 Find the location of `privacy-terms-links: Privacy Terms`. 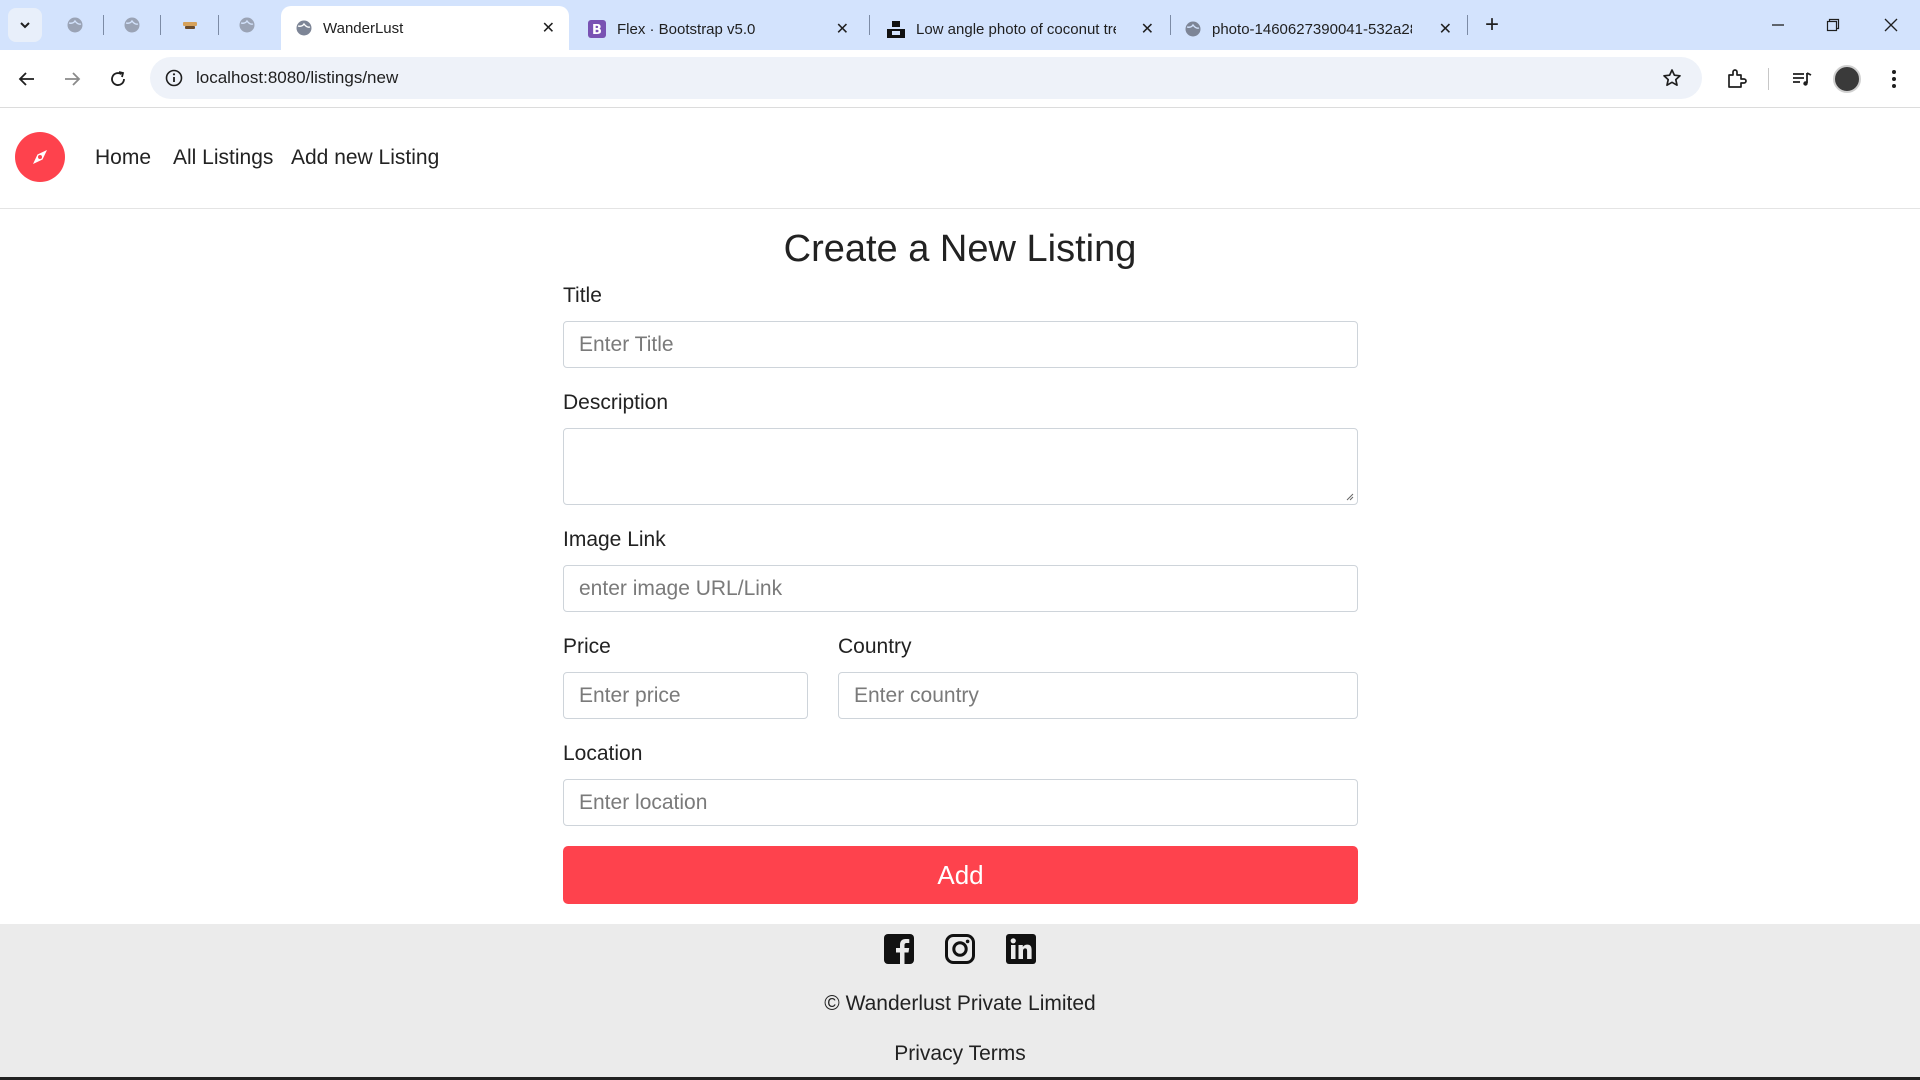

privacy-terms-links: Privacy Terms is located at coordinates (960, 1054).